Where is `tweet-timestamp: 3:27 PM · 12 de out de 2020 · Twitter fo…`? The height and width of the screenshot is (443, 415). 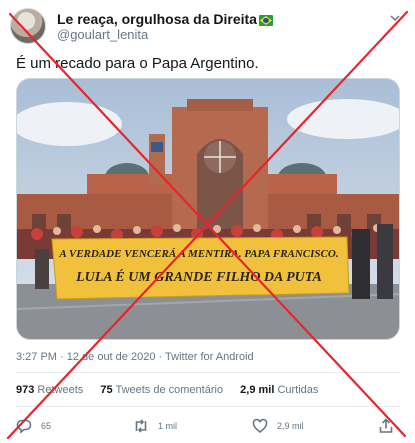
tweet-timestamp: 3:27 PM · 12 de out de 2020 · Twitter fo… is located at coordinates (135, 357).